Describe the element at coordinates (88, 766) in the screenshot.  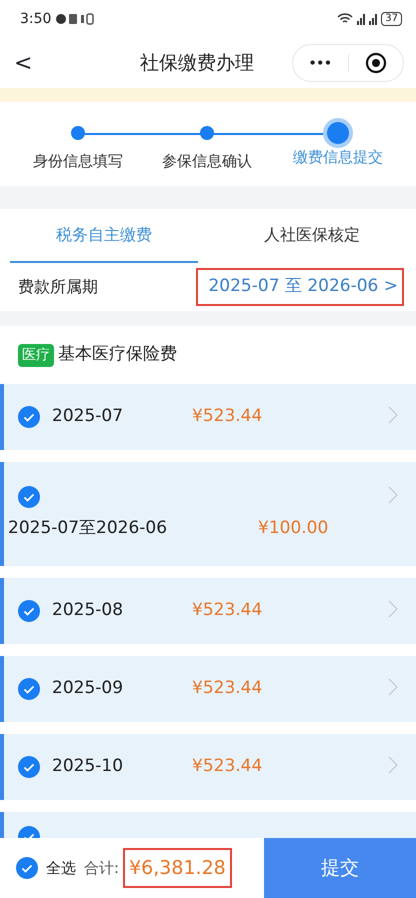
I see `period-text: 2025-10` at that location.